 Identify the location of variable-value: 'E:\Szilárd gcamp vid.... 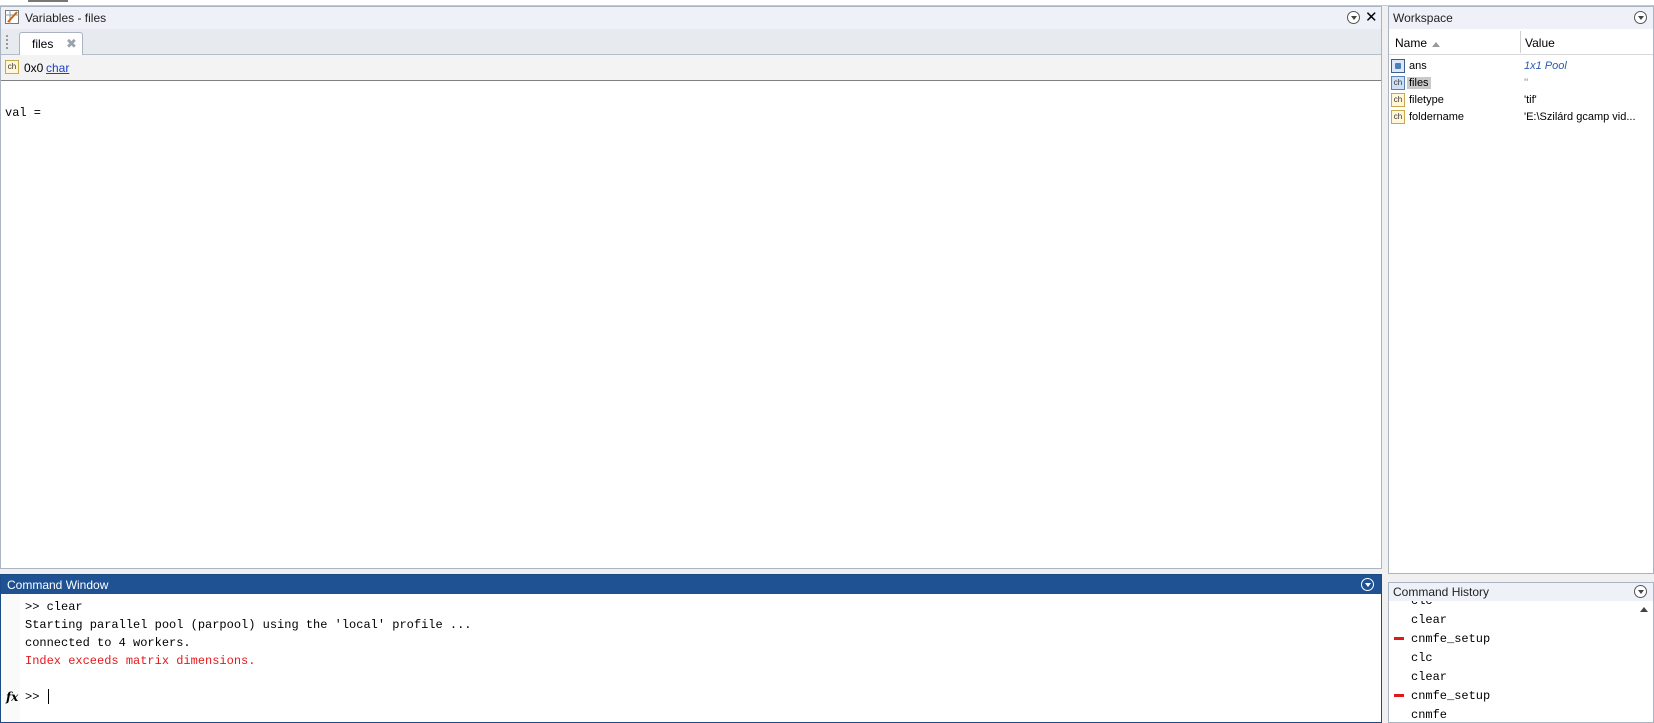
(1580, 117).